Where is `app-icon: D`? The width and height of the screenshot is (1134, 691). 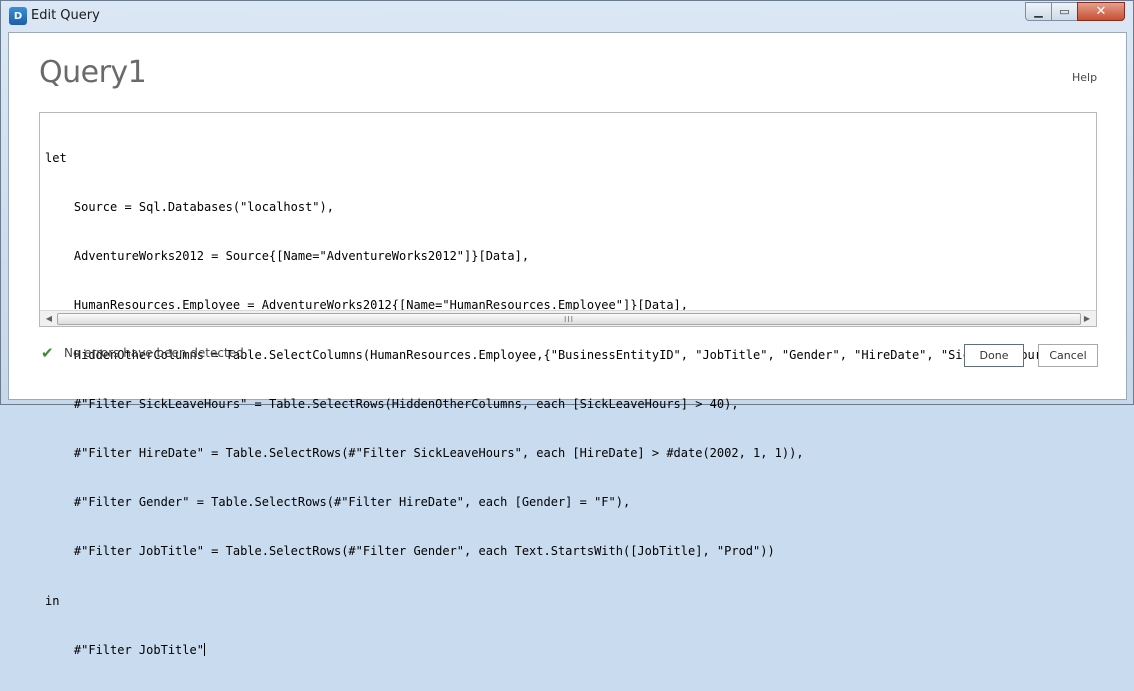
app-icon: D is located at coordinates (18, 16).